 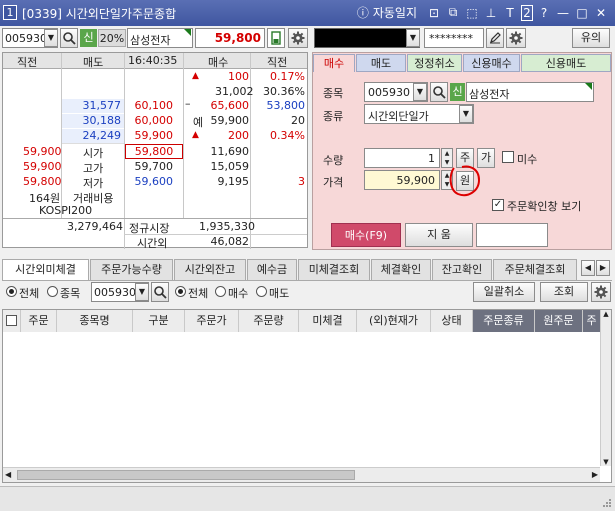 What do you see at coordinates (498, 205) in the screenshot?
I see `confirm-checkbox: ✓` at bounding box center [498, 205].